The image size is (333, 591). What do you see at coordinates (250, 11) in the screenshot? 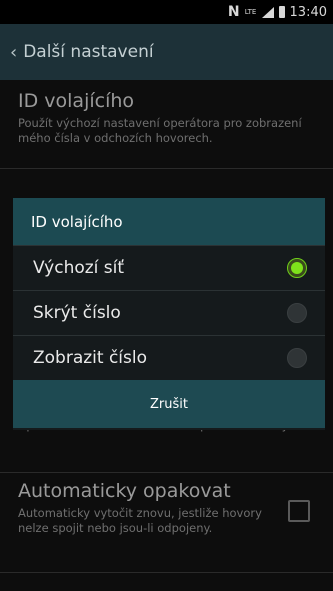
I see `lte-icon: LTE` at bounding box center [250, 11].